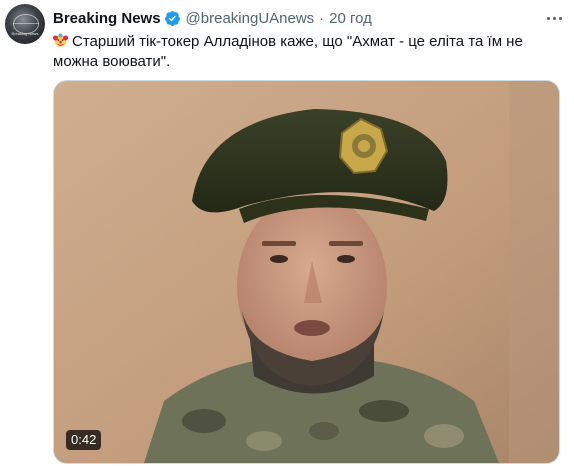 The image size is (574, 466). I want to click on author-handle: @breakingUAnews, so click(250, 18).